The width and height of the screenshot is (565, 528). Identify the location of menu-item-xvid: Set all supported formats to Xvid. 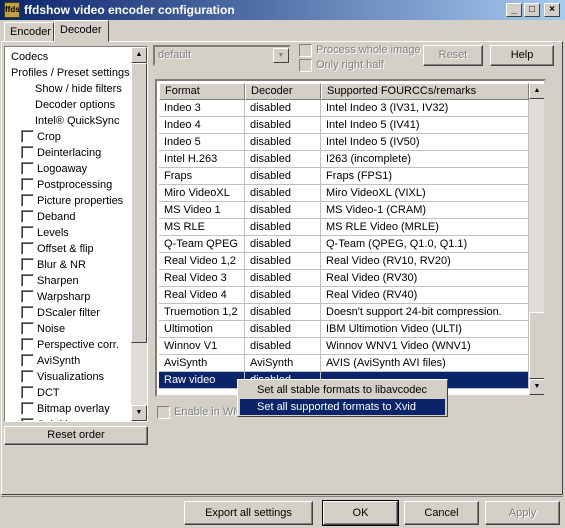
(342, 407).